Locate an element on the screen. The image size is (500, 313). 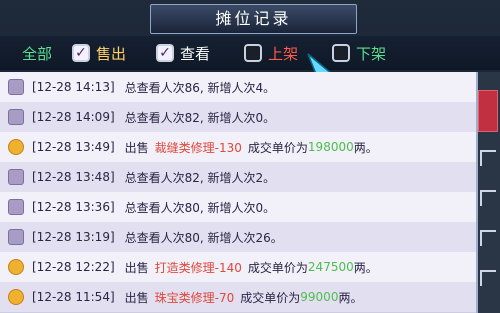
filter-view-label: 查看 is located at coordinates (195, 53).